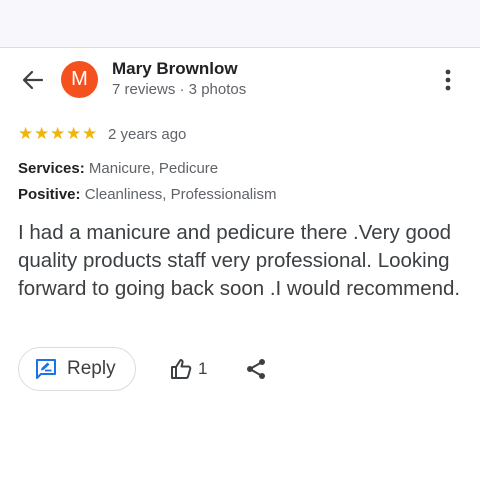  I want to click on reviewer-meta: 7 reviews · 3 photos, so click(179, 89).